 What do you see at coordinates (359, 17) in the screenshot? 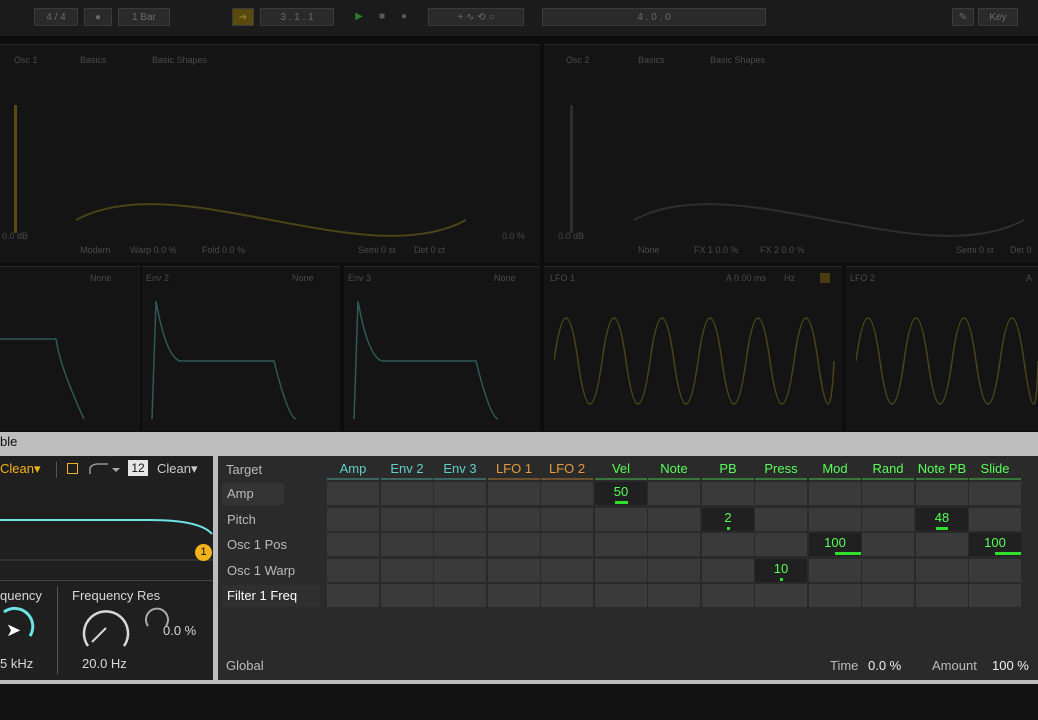
I see `play-icon: ▶` at bounding box center [359, 17].